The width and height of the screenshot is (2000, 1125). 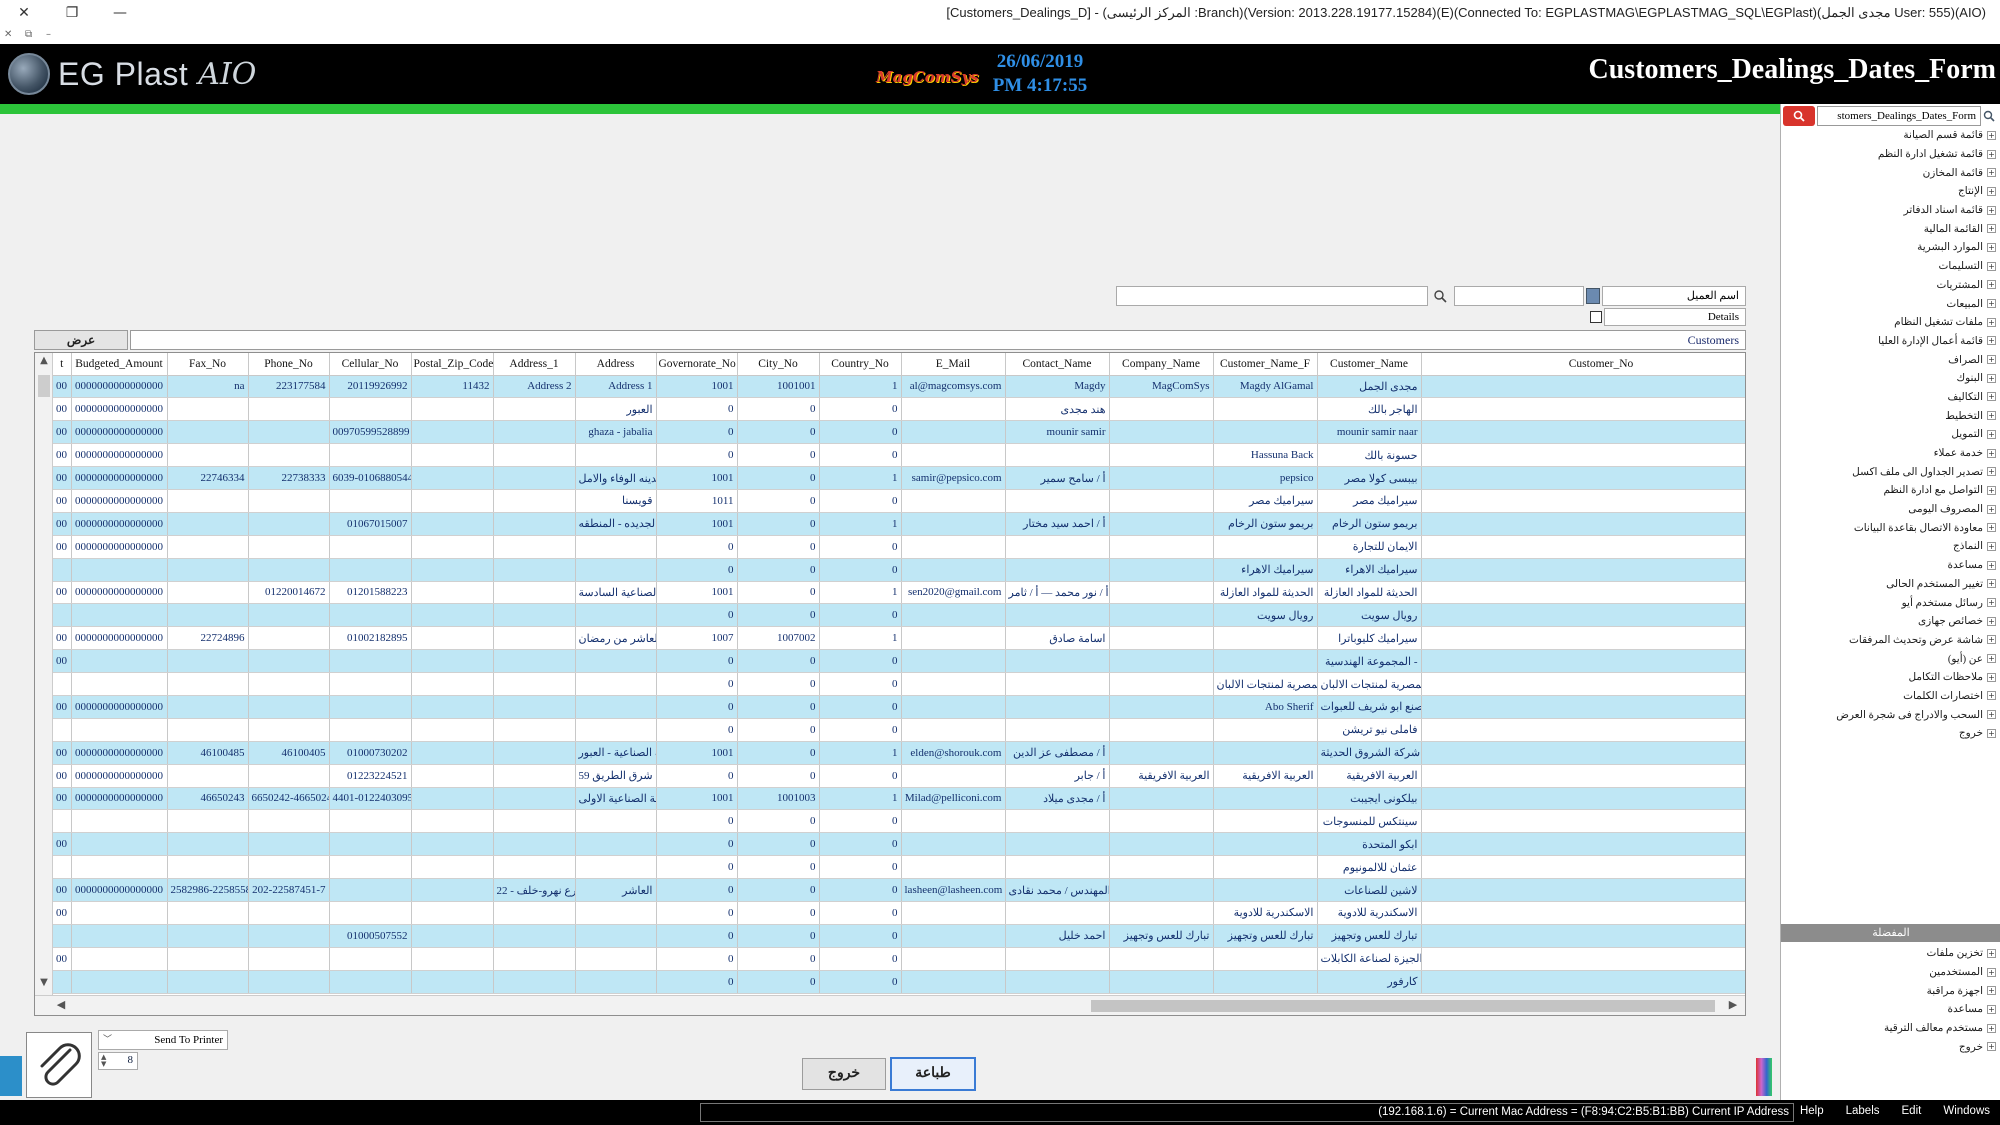 I want to click on menu-tree-item: + مساعدة, so click(x=1916, y=565).